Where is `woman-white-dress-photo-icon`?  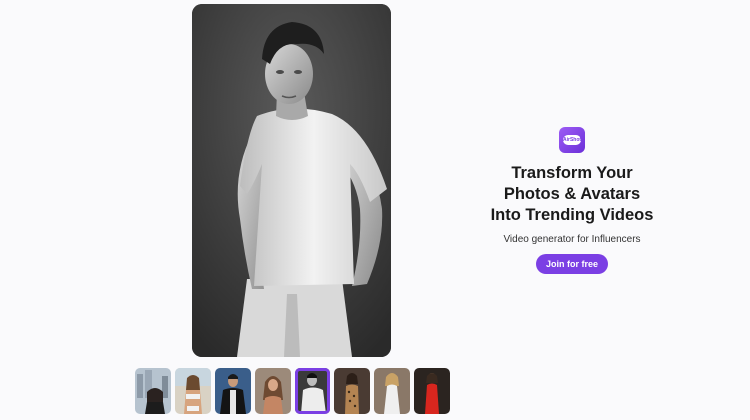 woman-white-dress-photo-icon is located at coordinates (392, 391).